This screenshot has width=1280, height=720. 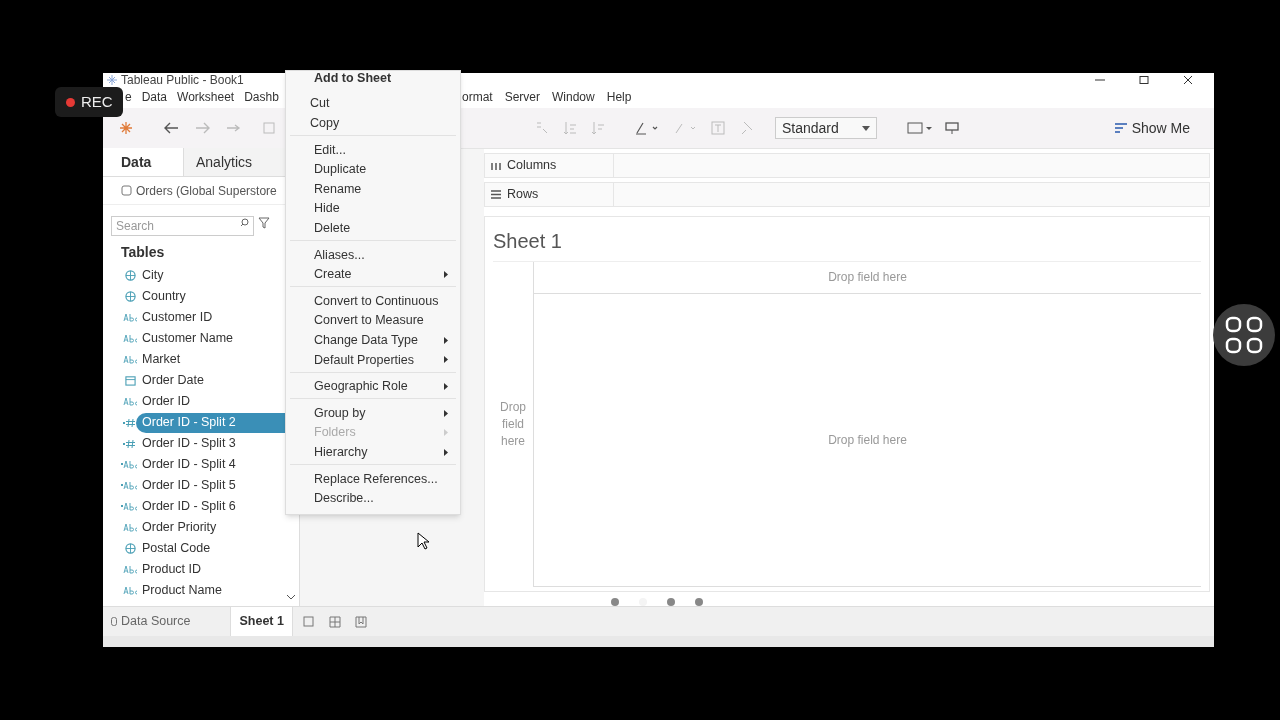 I want to click on datasource-icon, so click(x=126, y=190).